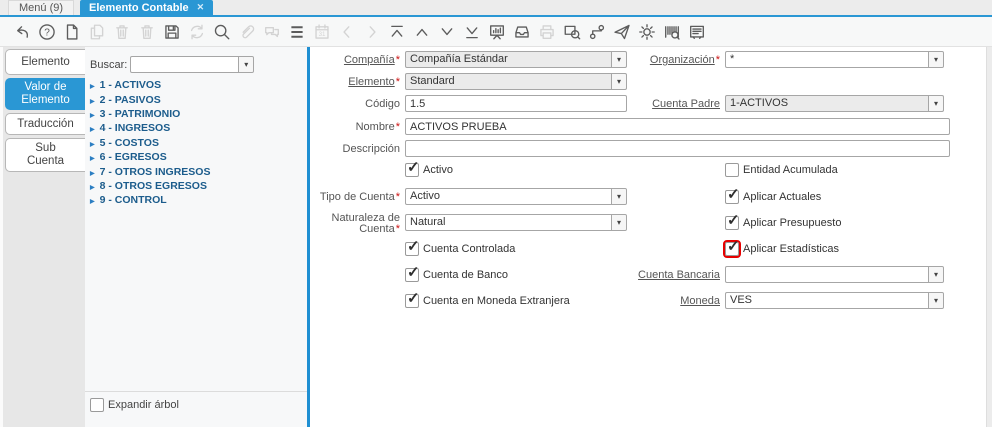 Image resolution: width=992 pixels, height=428 pixels. What do you see at coordinates (447, 32) in the screenshot?
I see `next-record-icon` at bounding box center [447, 32].